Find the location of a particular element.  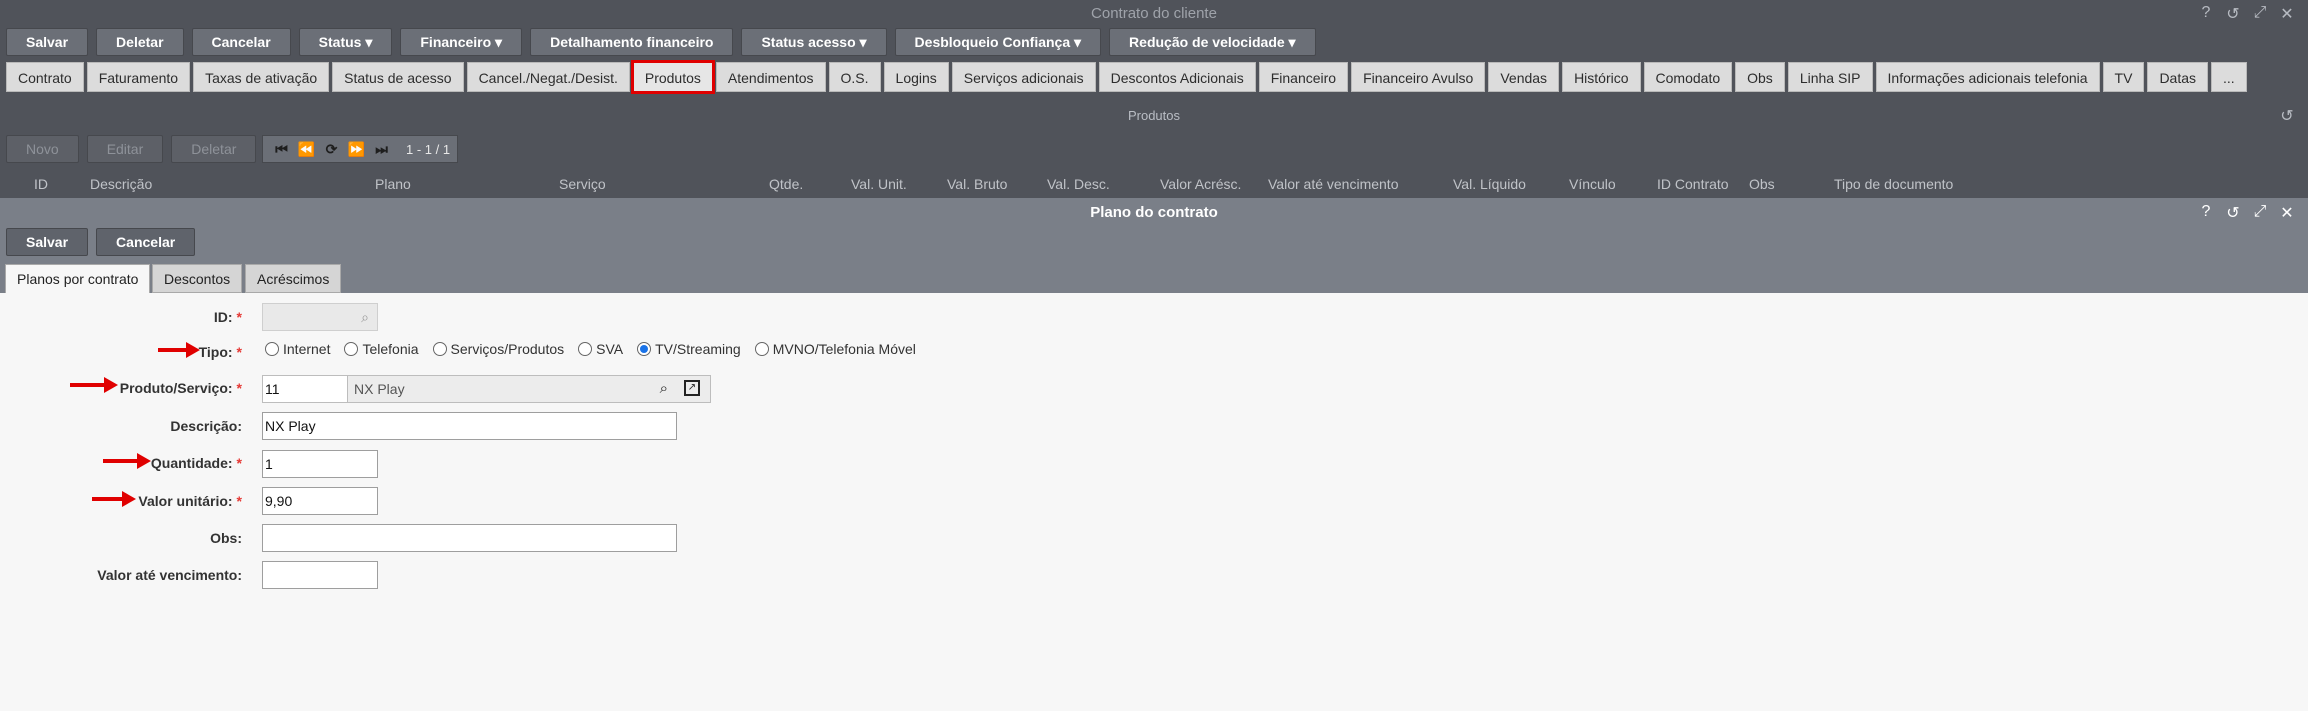

radio-telefonia: Telefonia is located at coordinates (381, 349).